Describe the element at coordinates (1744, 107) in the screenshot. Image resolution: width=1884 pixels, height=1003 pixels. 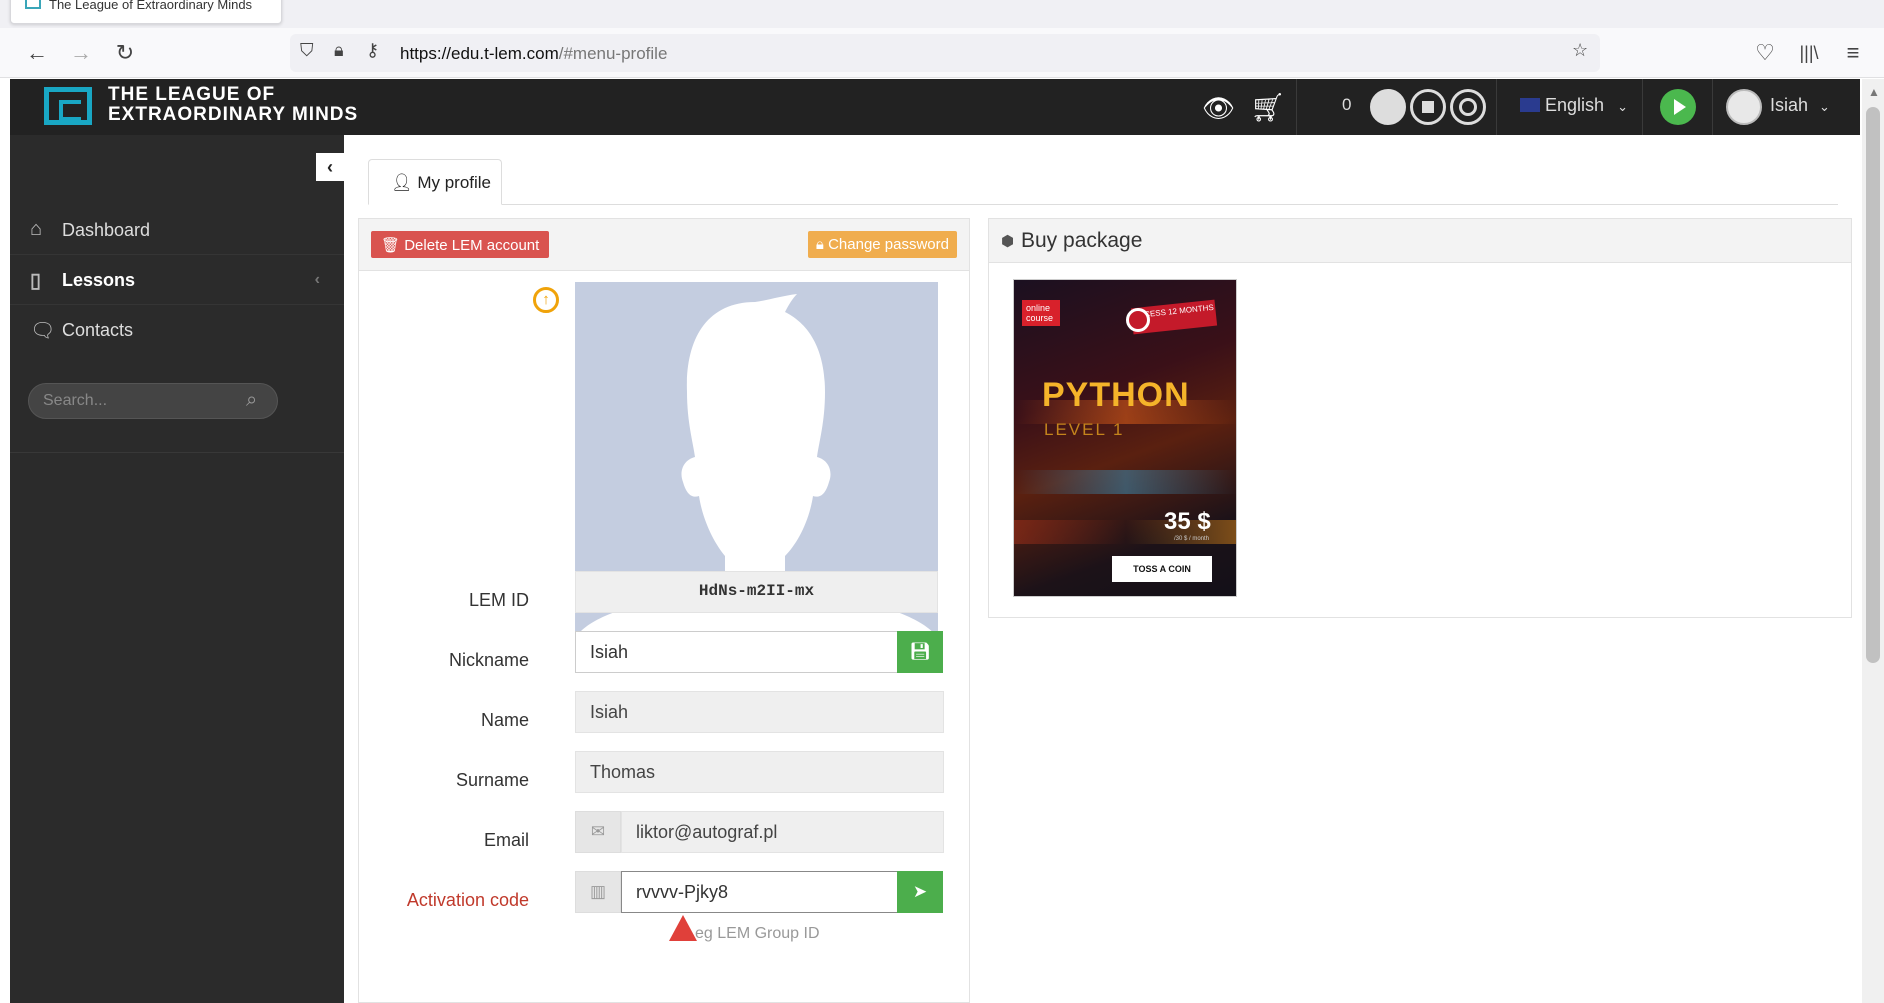
I see `user-avatar` at that location.